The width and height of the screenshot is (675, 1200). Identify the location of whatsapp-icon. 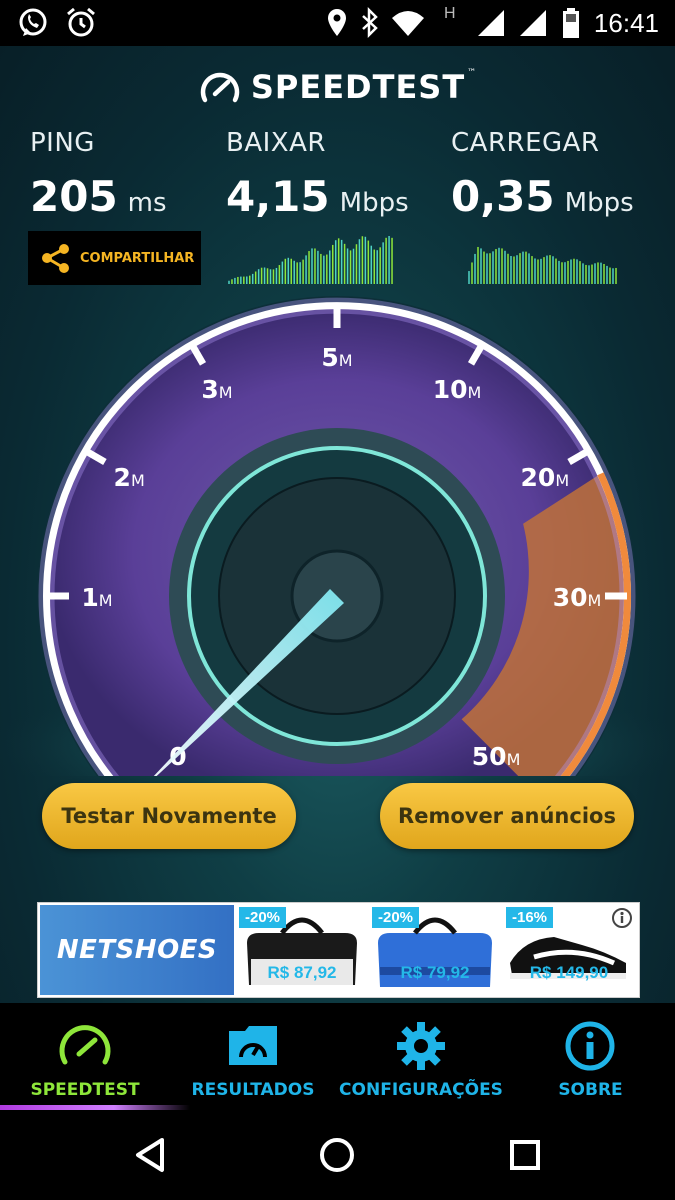
(33, 22).